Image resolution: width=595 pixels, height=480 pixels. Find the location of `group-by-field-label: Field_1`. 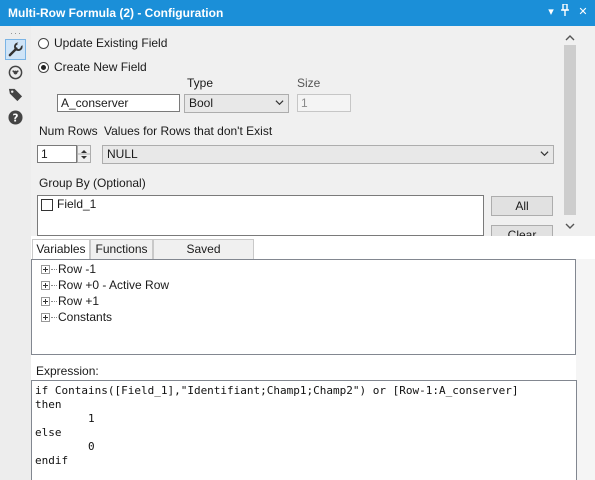

group-by-field-label: Field_1 is located at coordinates (76, 204).